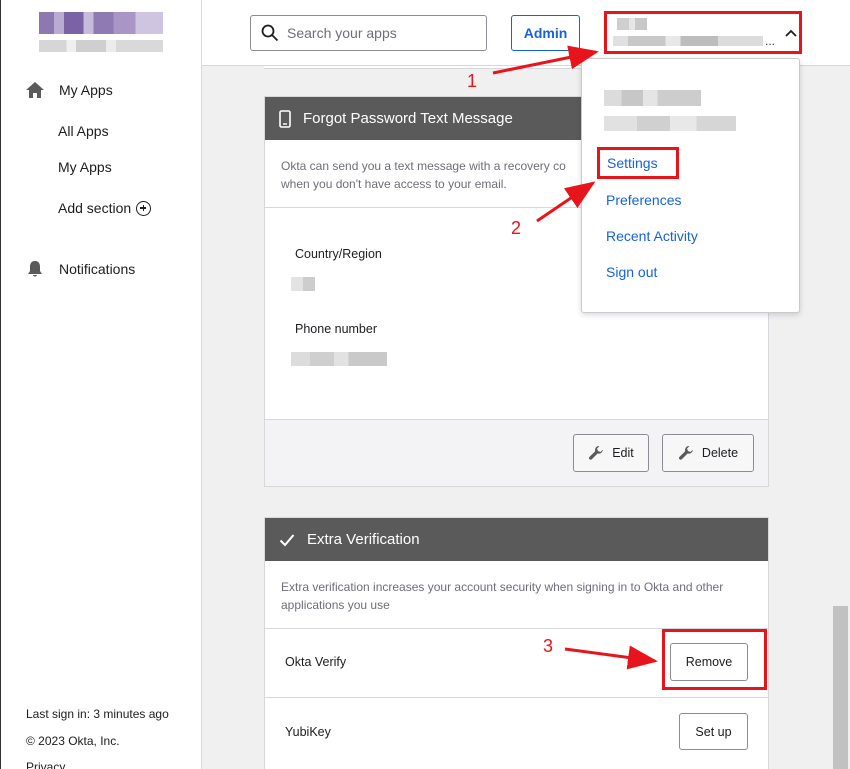  I want to click on preferences-menu-item: Preferences, so click(643, 200).